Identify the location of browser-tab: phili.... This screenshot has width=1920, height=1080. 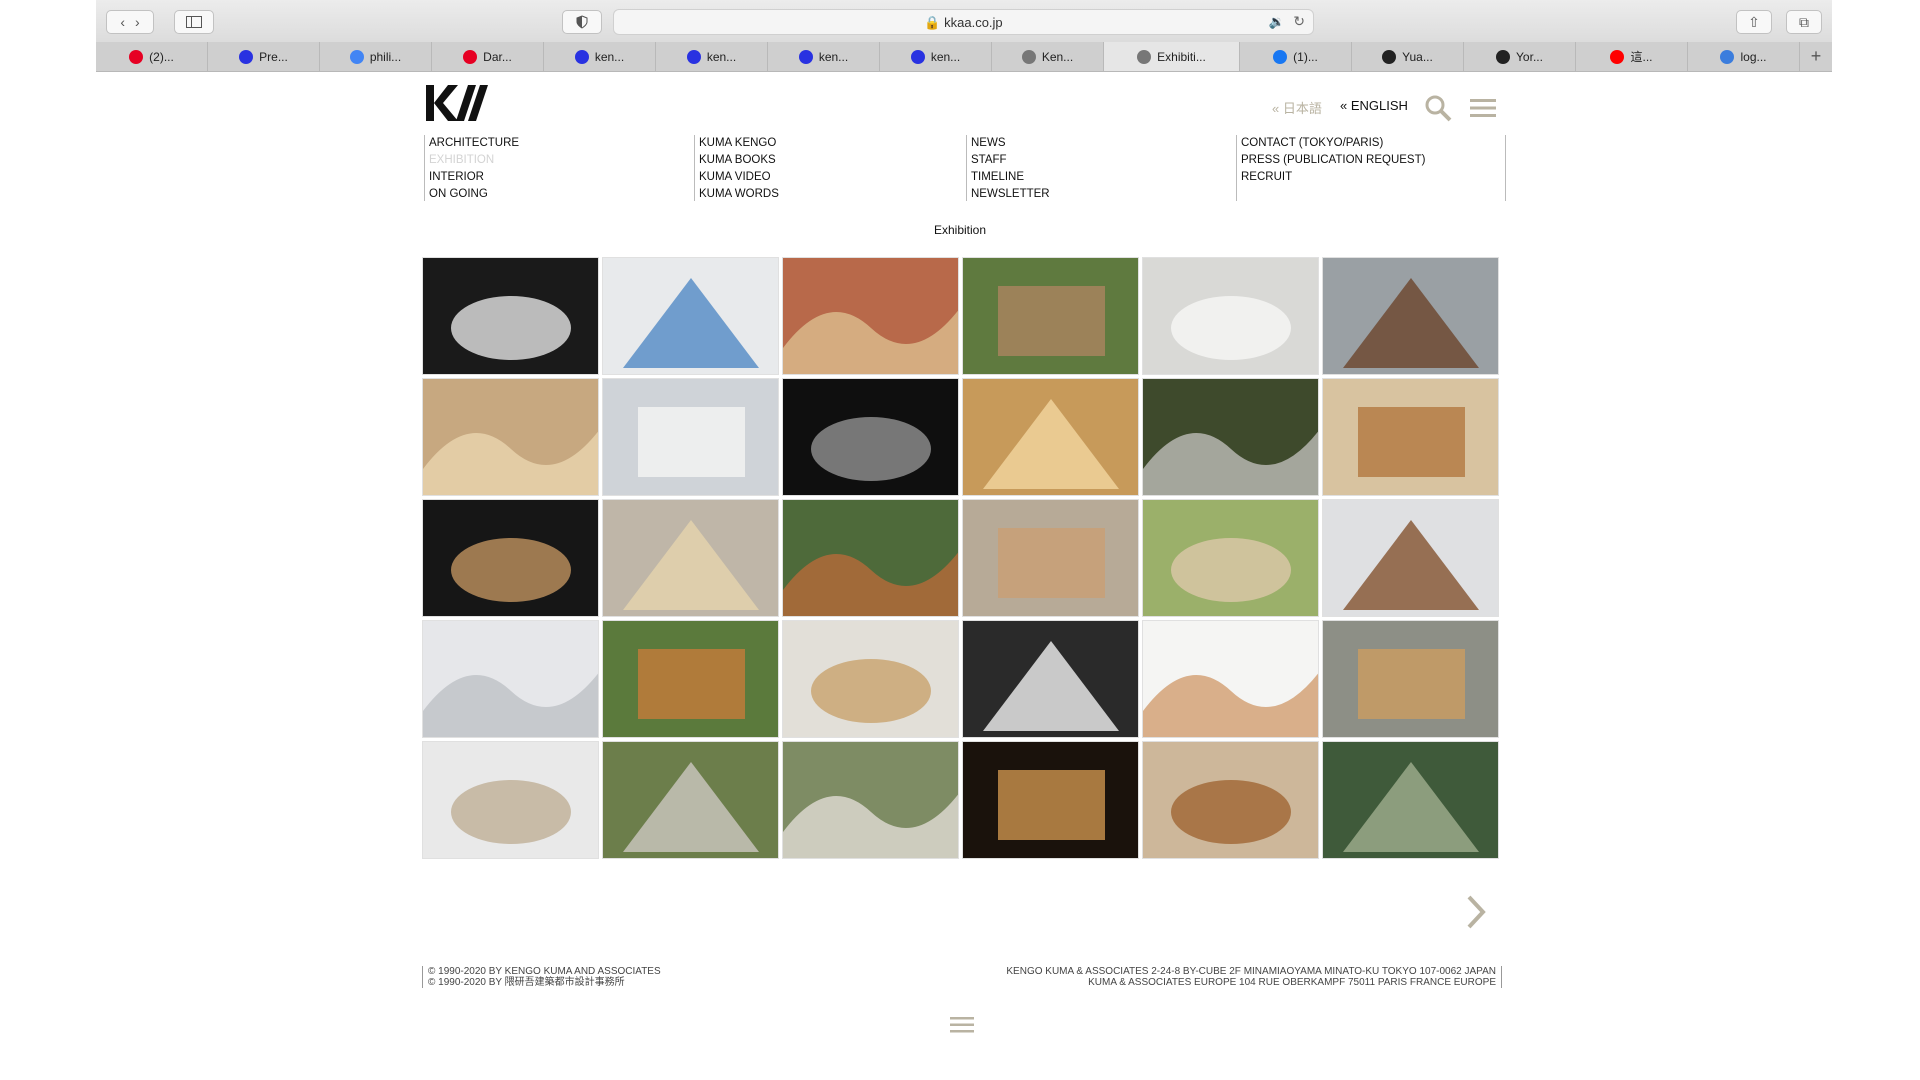
(376, 56).